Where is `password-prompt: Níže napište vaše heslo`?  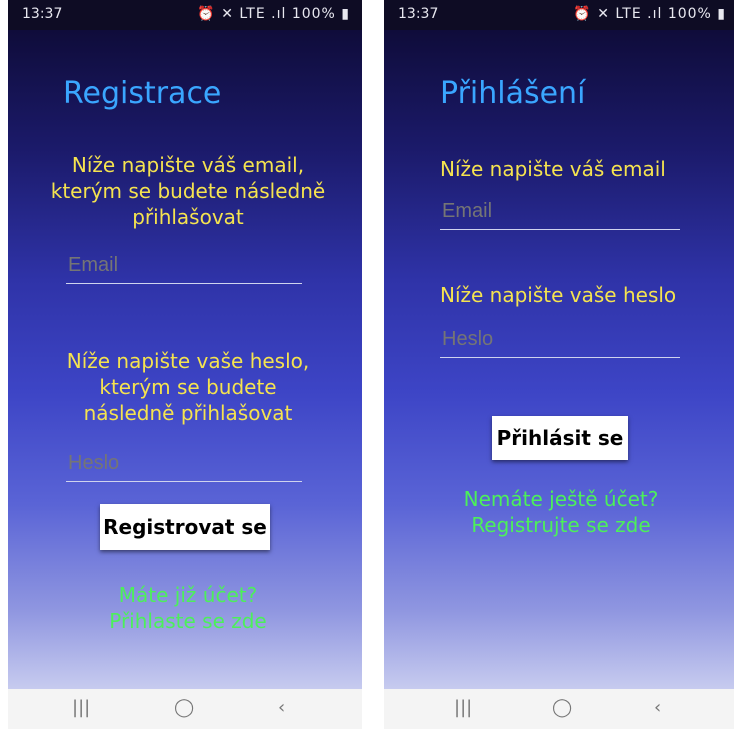 password-prompt: Níže napište vaše heslo is located at coordinates (558, 295).